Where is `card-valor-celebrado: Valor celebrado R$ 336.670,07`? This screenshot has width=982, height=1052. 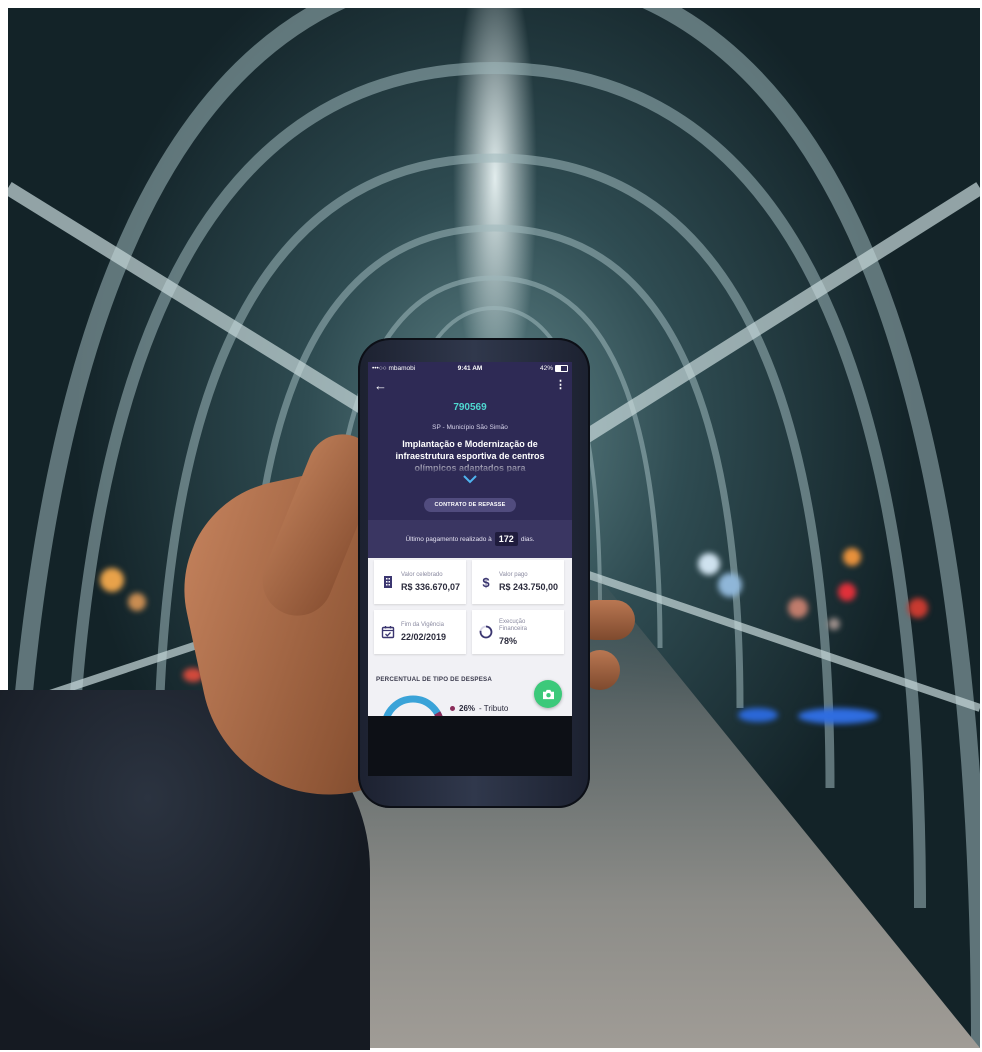 card-valor-celebrado: Valor celebrado R$ 336.670,07 is located at coordinates (420, 582).